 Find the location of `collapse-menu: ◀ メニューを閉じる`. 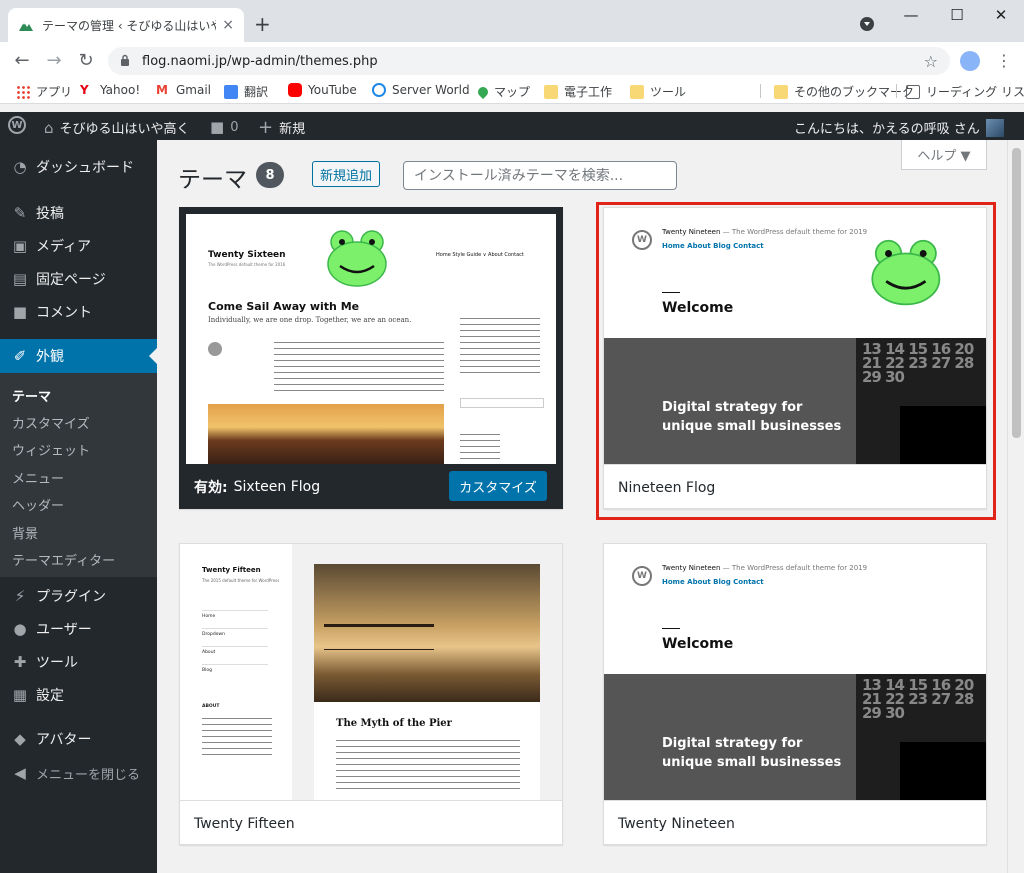

collapse-menu: ◀ メニューを閉じる is located at coordinates (78, 773).